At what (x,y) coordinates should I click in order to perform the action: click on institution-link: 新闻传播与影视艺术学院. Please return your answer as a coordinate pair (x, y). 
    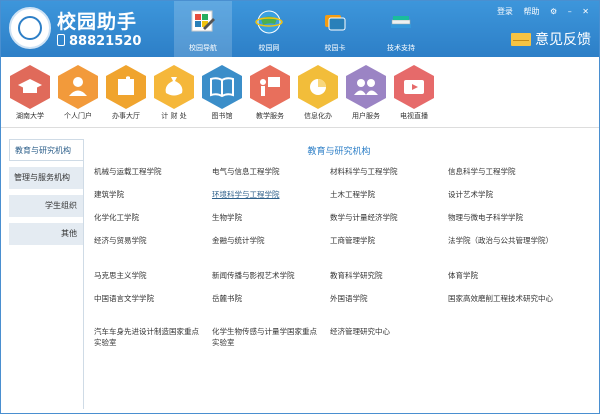
    Looking at the image, I should click on (267, 275).